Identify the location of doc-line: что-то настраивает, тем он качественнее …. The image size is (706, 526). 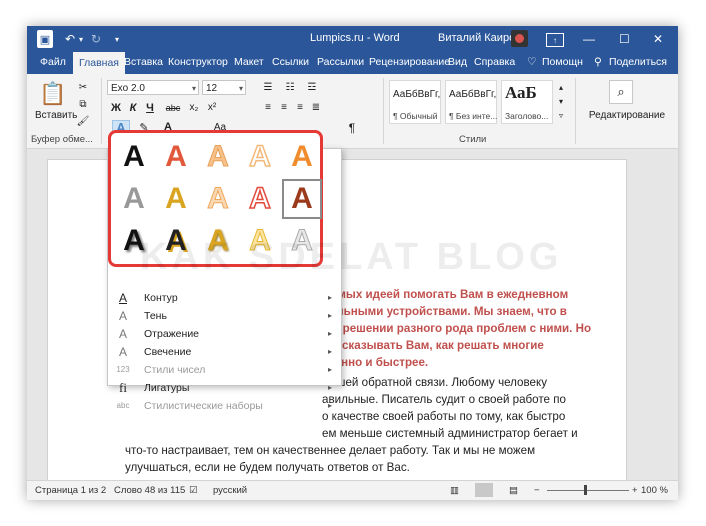
(330, 450).